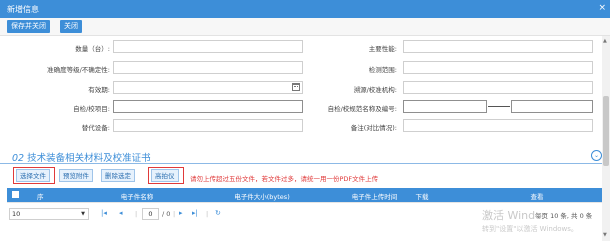 This screenshot has width=610, height=241. I want to click on collapse-icon: ⌄, so click(596, 155).